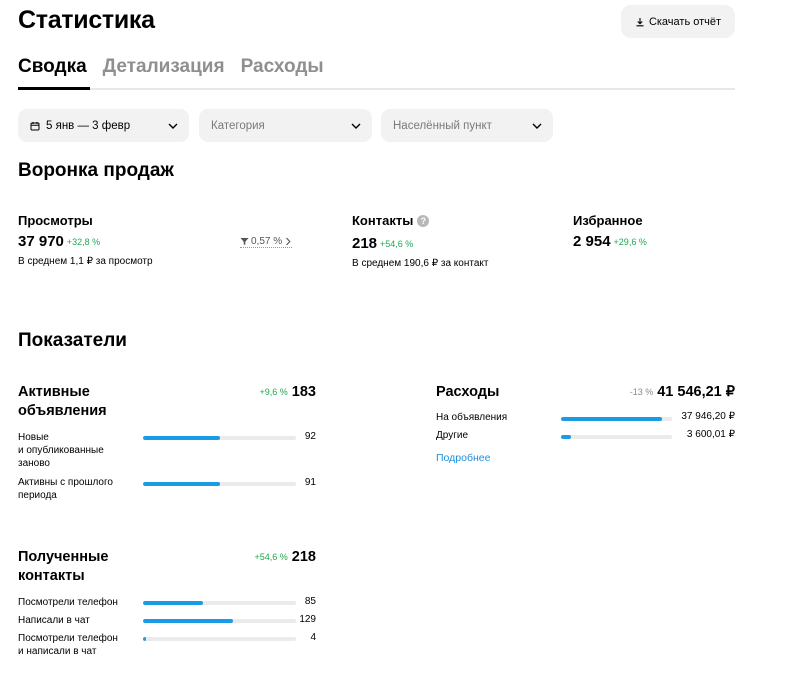  I want to click on active-tab-indicator, so click(54, 88).